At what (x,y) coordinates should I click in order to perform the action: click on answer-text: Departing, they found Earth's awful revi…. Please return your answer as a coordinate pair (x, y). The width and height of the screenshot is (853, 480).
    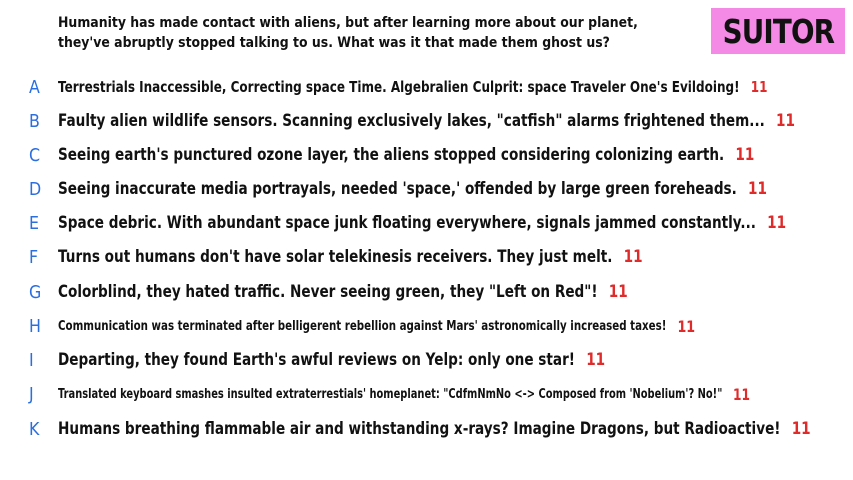
    Looking at the image, I should click on (316, 360).